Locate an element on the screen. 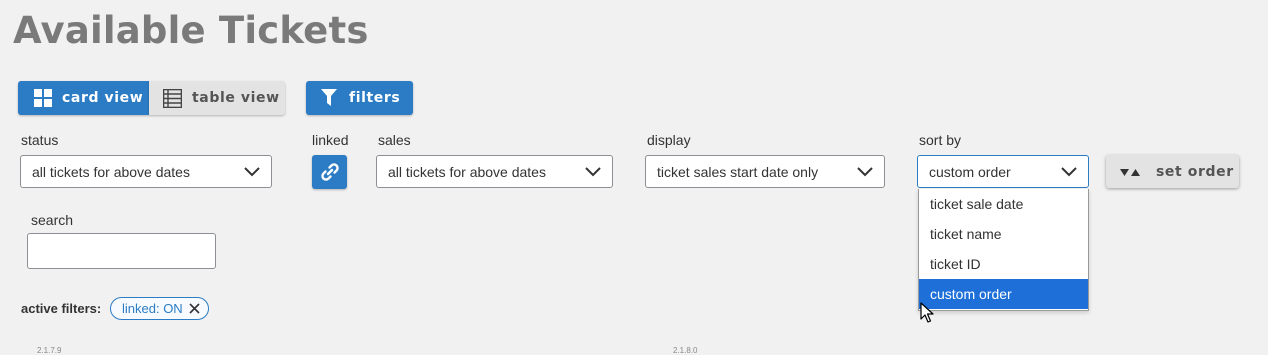  linked-label: linked is located at coordinates (330, 140).